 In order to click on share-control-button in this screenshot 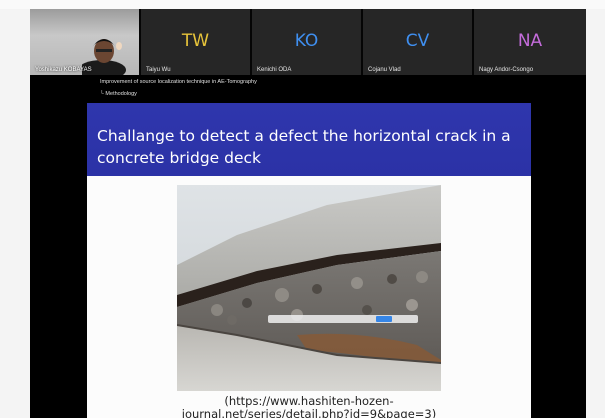, I will do `click(384, 319)`.